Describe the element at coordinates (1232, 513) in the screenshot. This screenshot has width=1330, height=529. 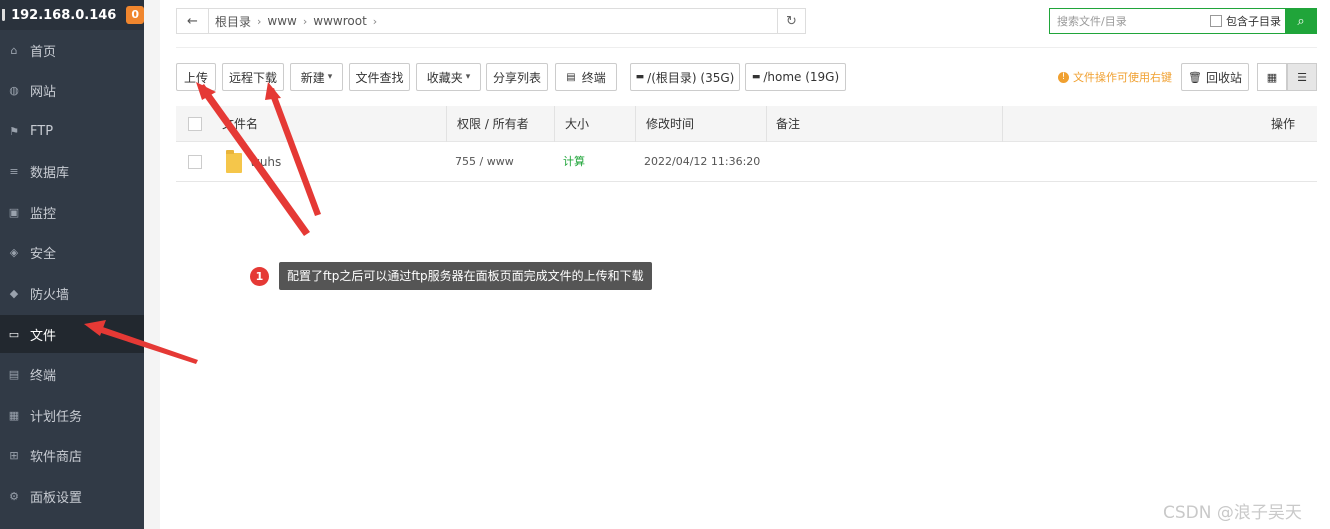
I see `watermark: CSDN @浪子吴天` at that location.